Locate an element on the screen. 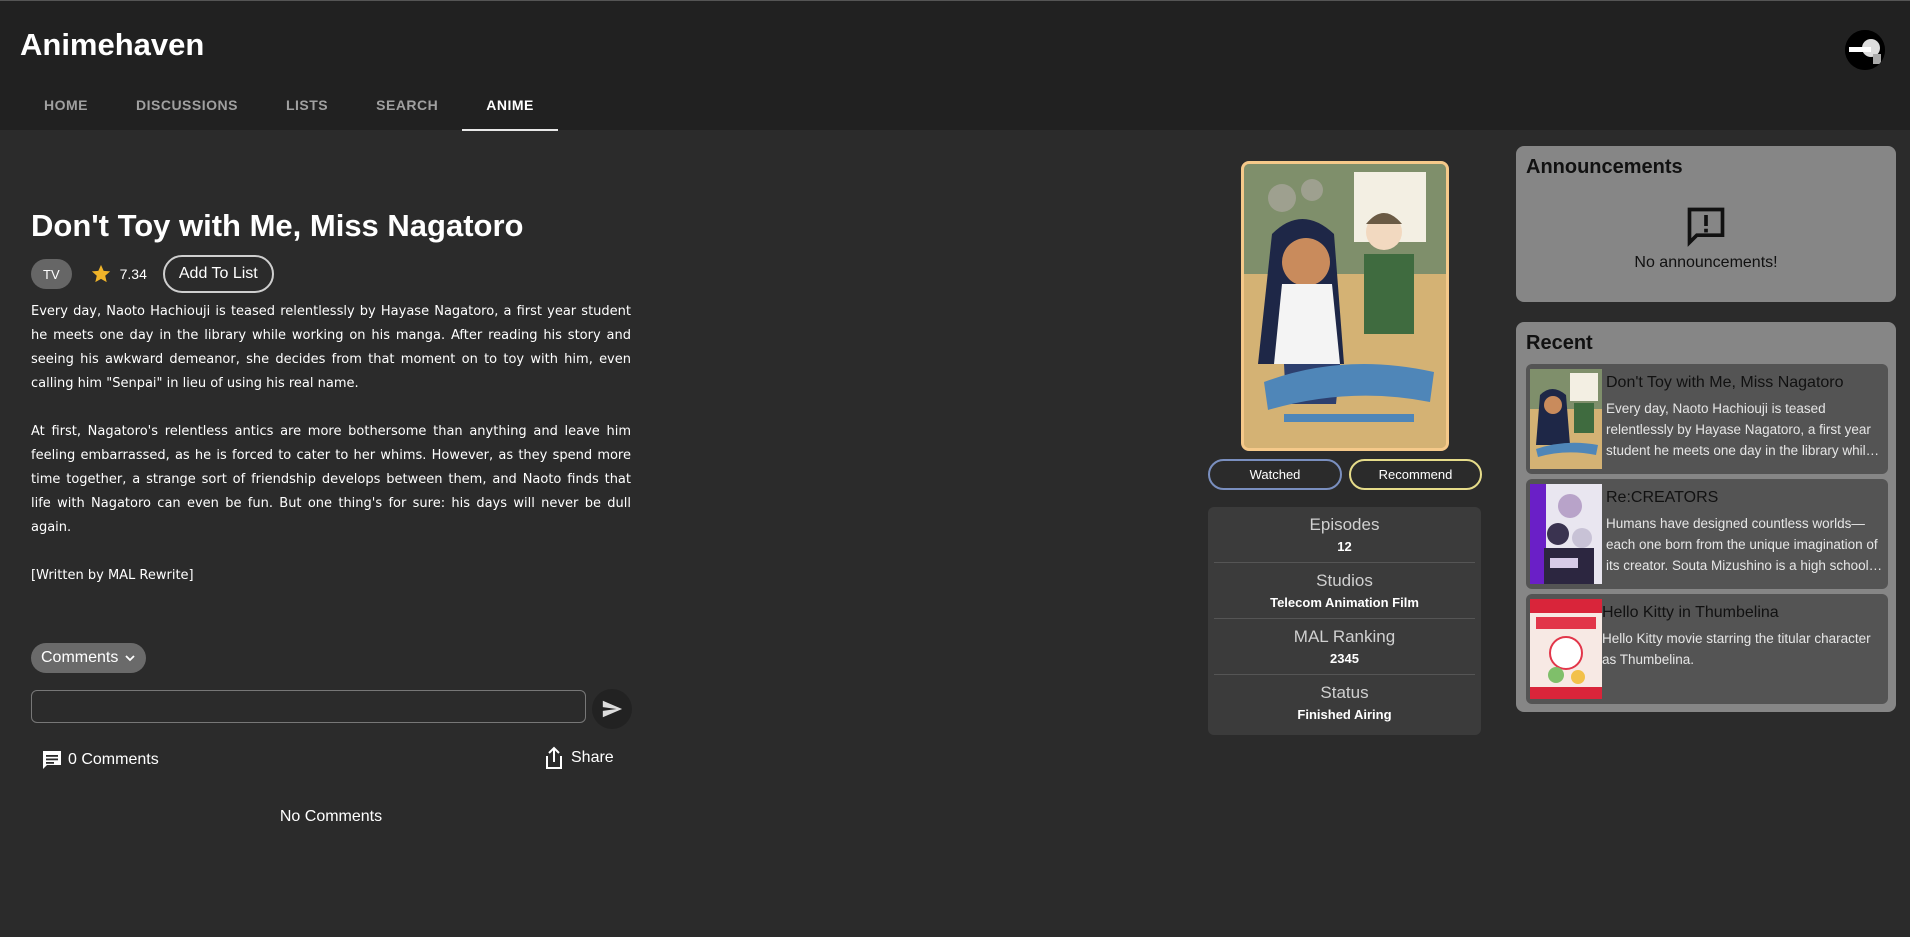 This screenshot has width=1910, height=937. recent-item-title: Don't Toy with Me, Miss Nagatoro is located at coordinates (1725, 382).